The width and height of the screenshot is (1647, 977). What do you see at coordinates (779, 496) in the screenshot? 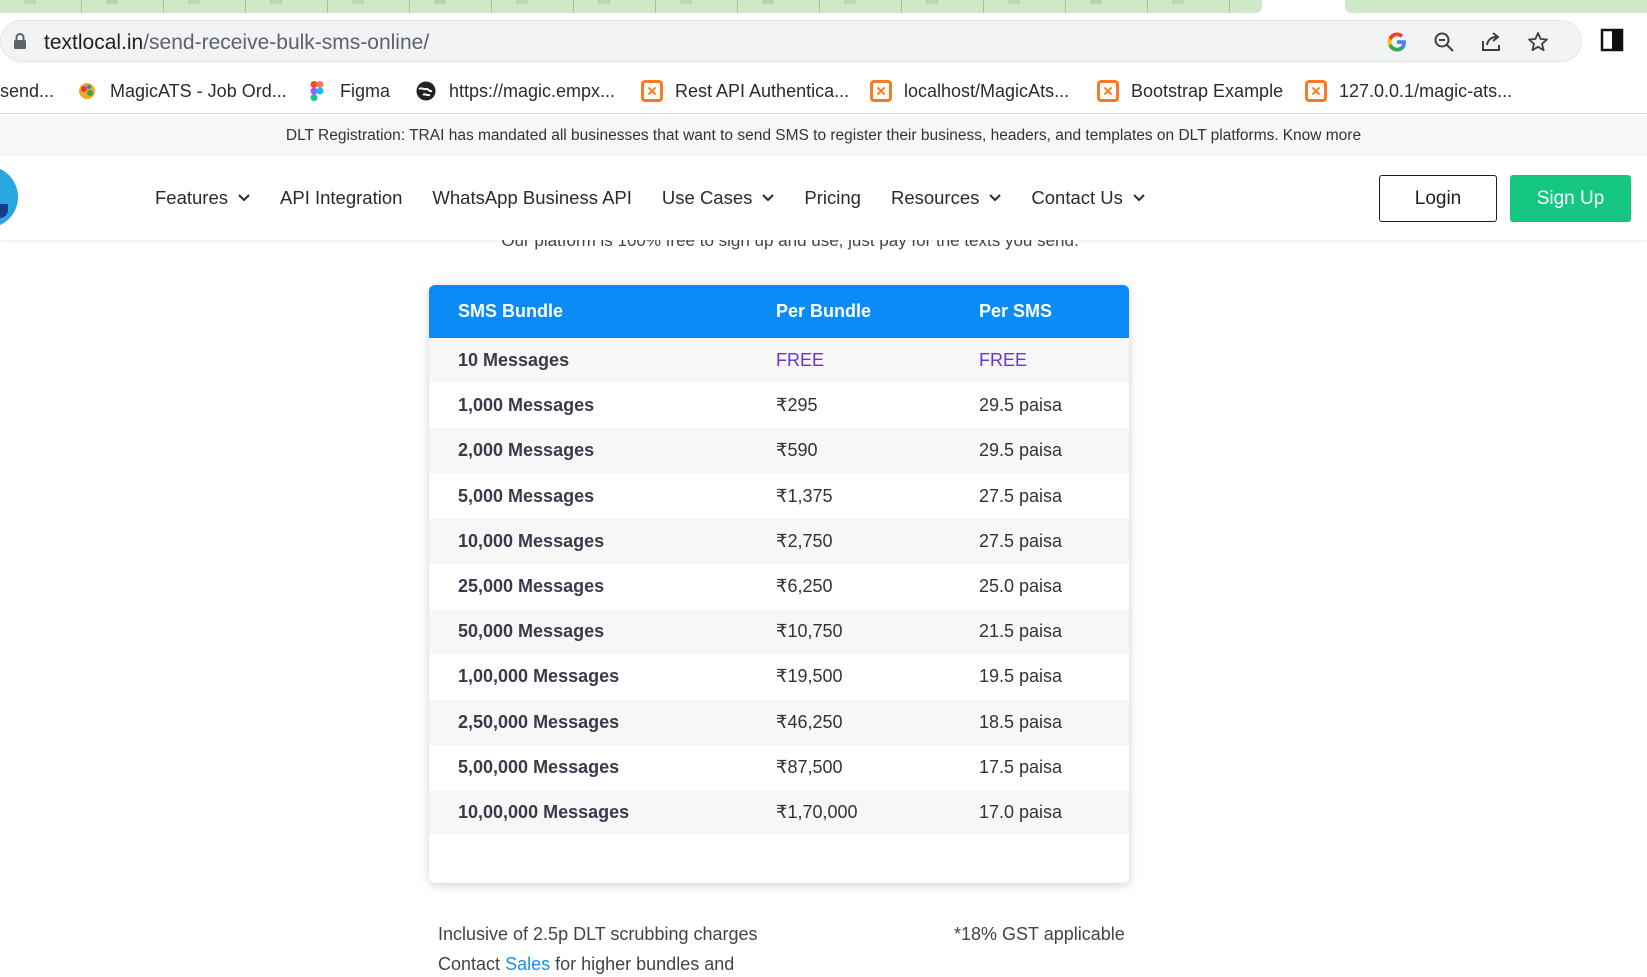
I see `table-row: 5,000 Messages ₹1,375 27.5 paisa` at bounding box center [779, 496].